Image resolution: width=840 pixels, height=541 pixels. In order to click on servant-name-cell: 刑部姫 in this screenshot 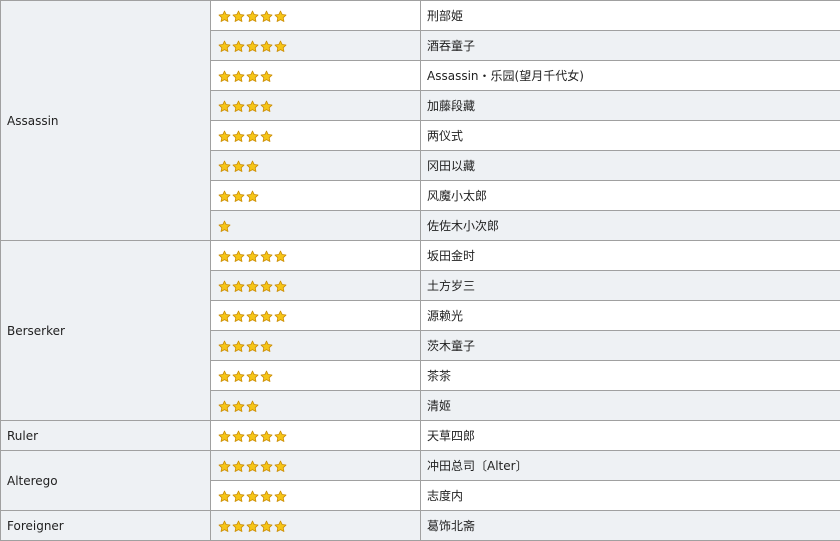, I will do `click(630, 15)`.